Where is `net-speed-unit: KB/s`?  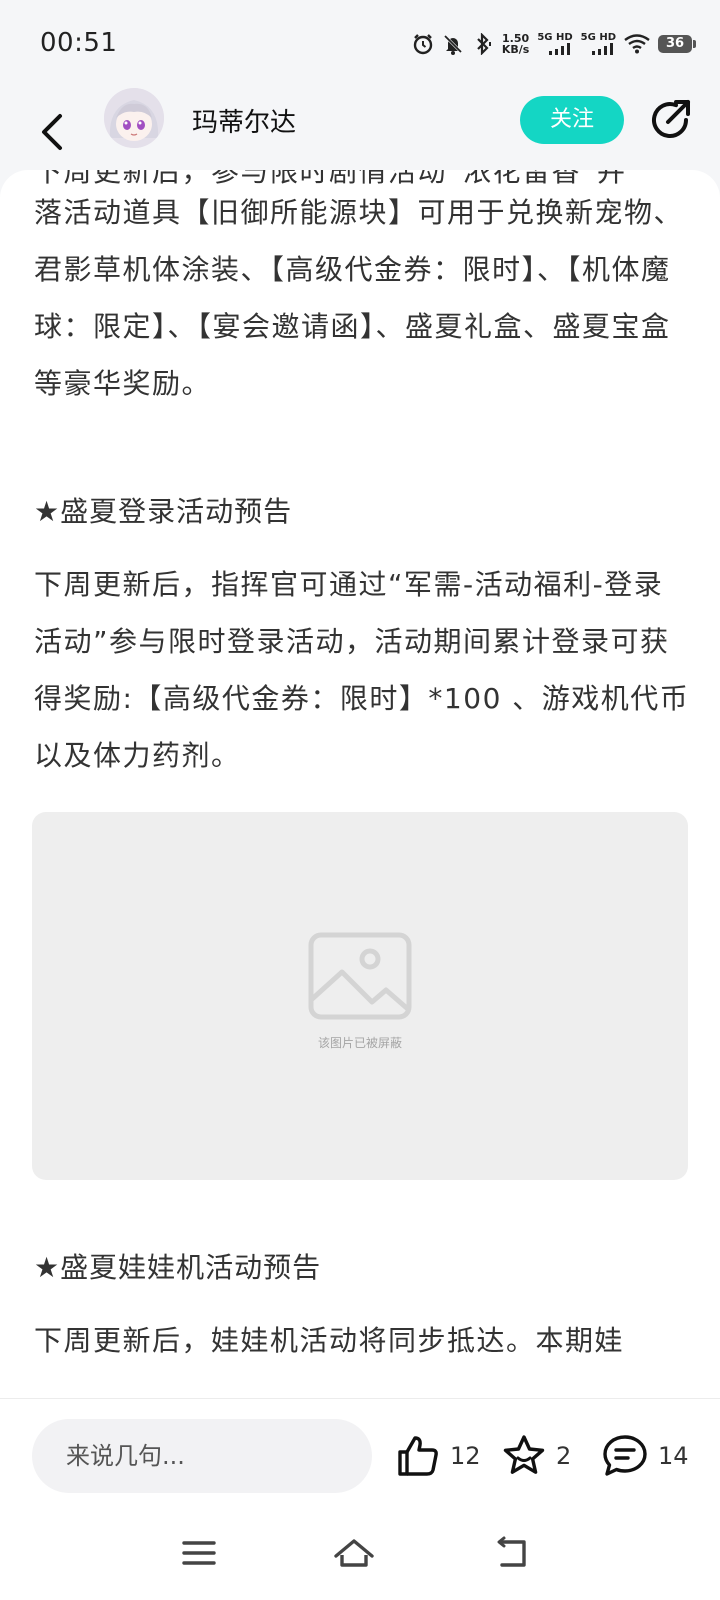
net-speed-unit: KB/s is located at coordinates (515, 49).